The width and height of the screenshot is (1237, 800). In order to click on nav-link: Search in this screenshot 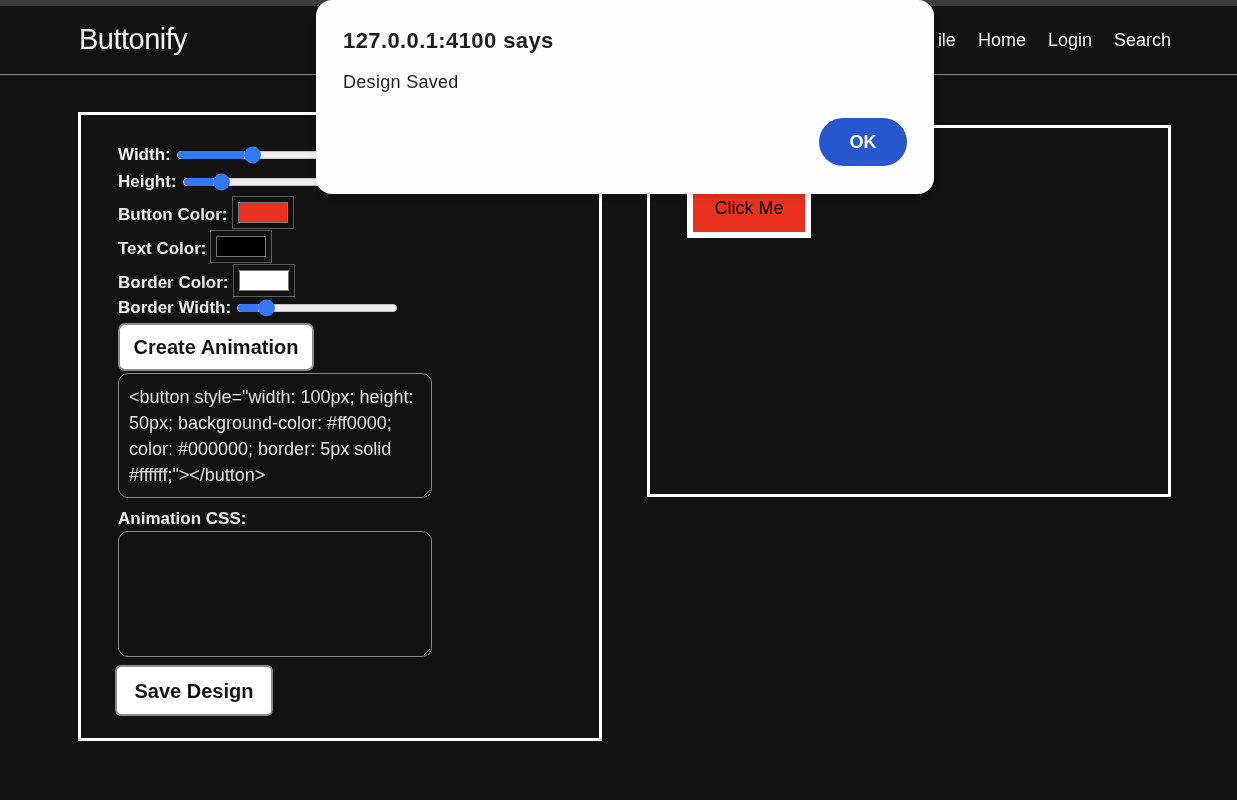, I will do `click(1142, 40)`.